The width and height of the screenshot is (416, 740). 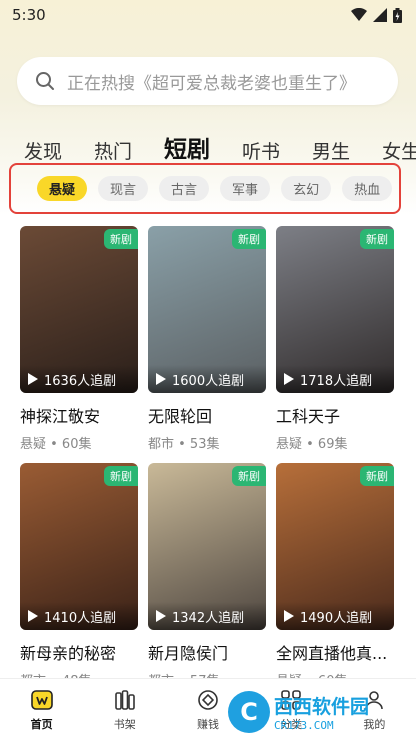 I want to click on drama-title: 新母亲的秘密, so click(x=68, y=653).